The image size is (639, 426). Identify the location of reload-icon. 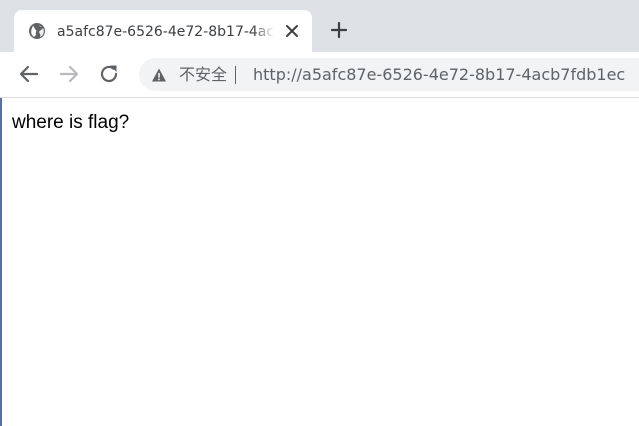
(109, 74).